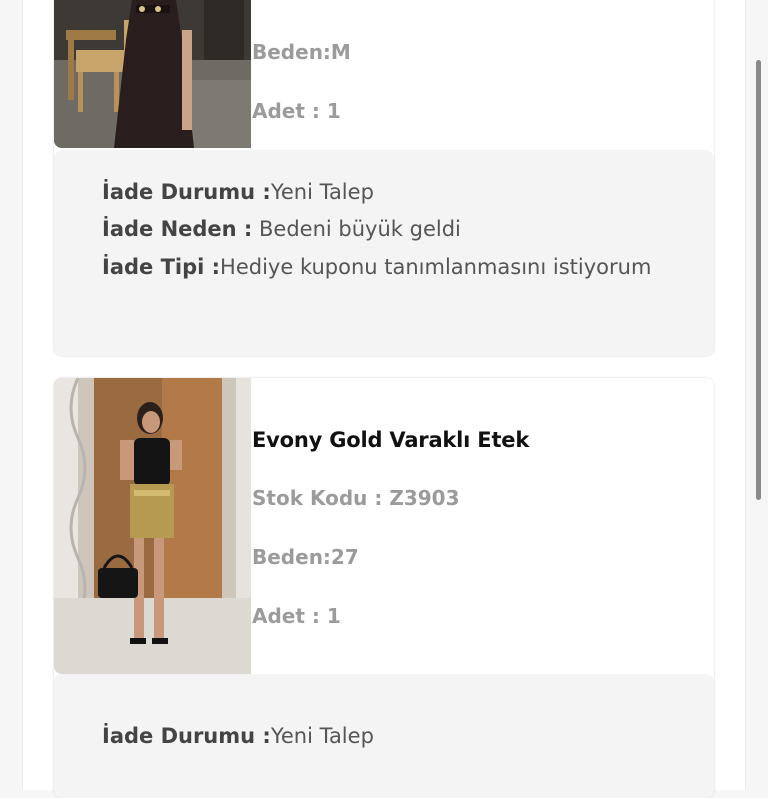 This screenshot has height=798, width=768. Describe the element at coordinates (177, 229) in the screenshot. I see `return-reason-label: İade Neden :` at that location.